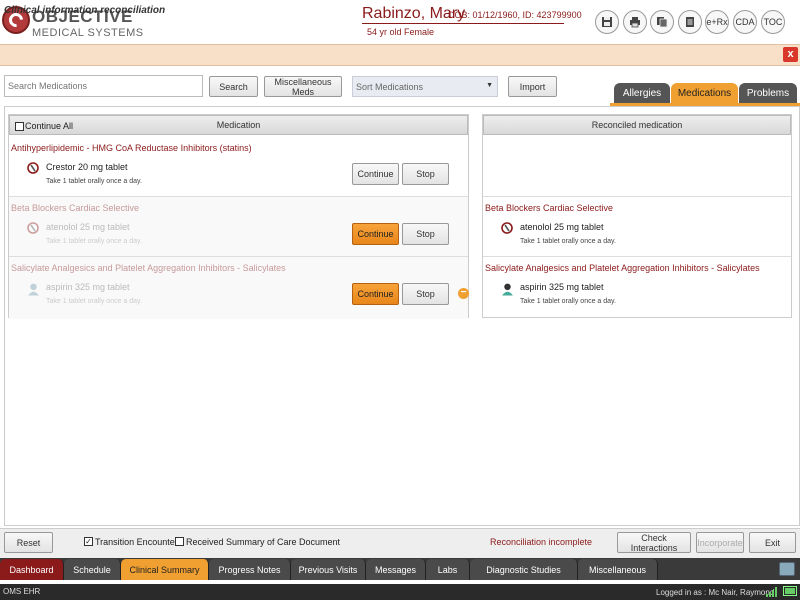  Describe the element at coordinates (618, 569) in the screenshot. I see `nav-miscellaneous: Miscellaneous` at that location.